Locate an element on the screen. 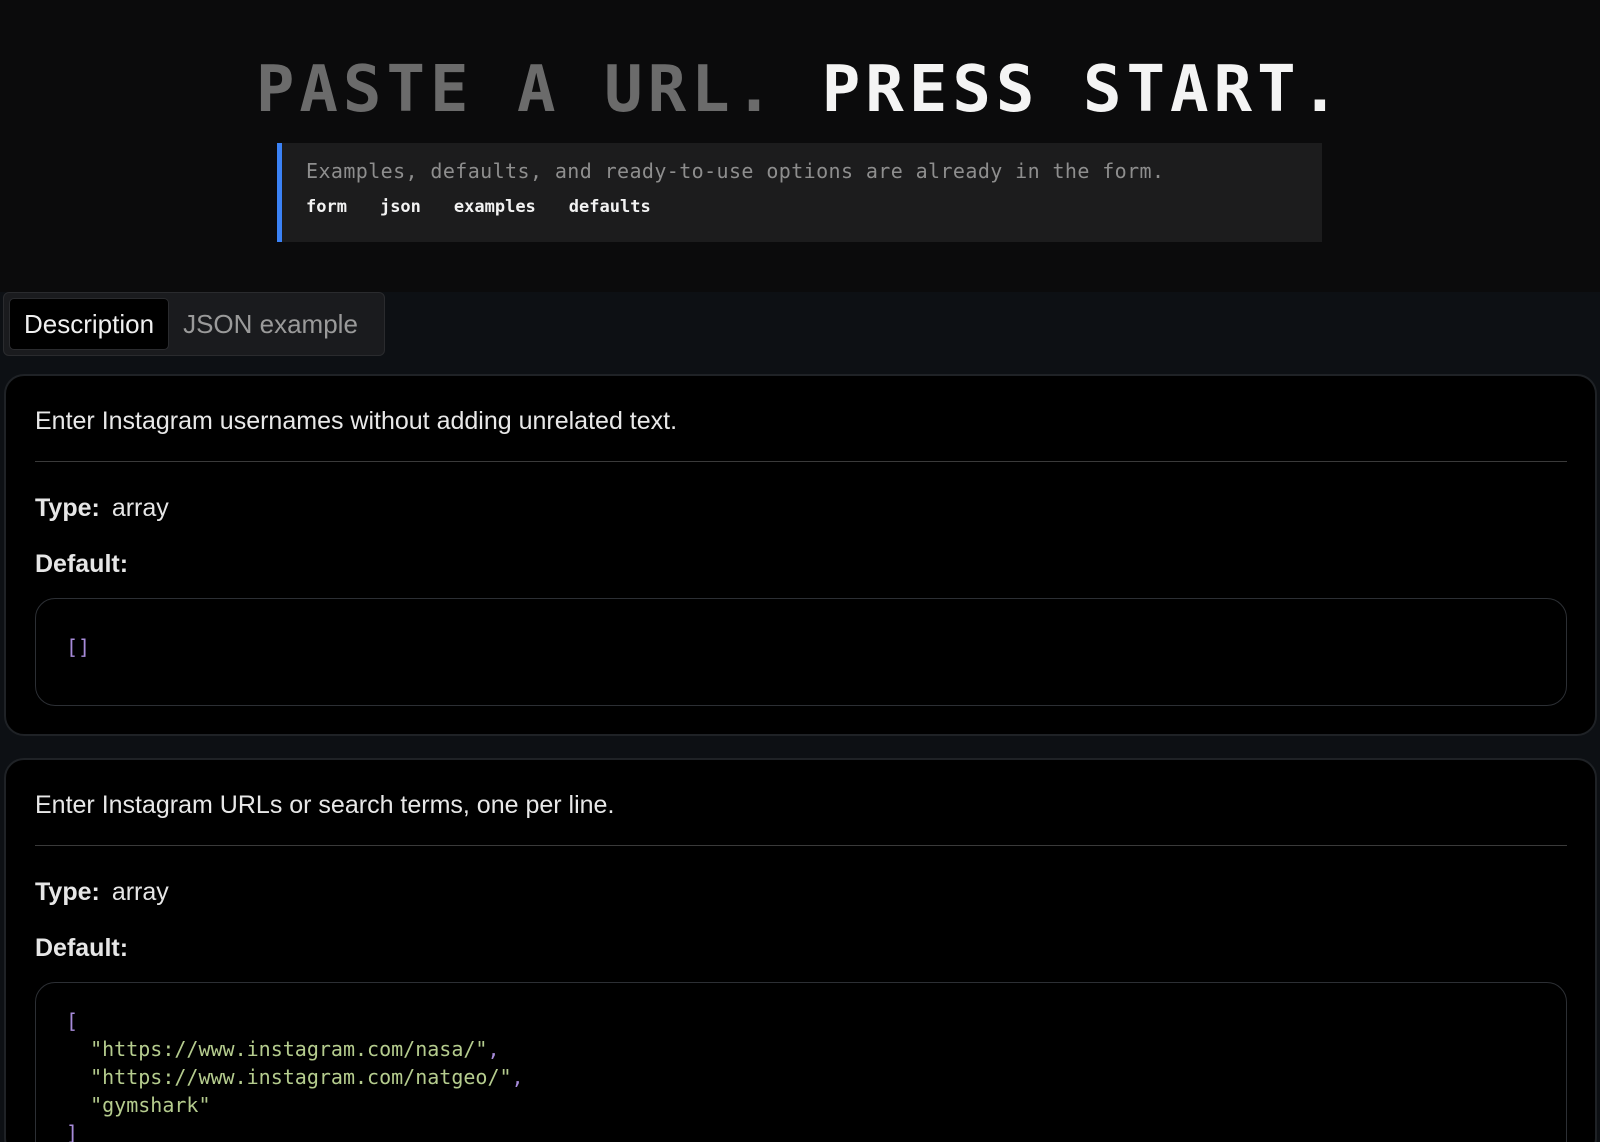 The height and width of the screenshot is (1142, 1600). tab-bar: Description JSON example is located at coordinates (194, 324).